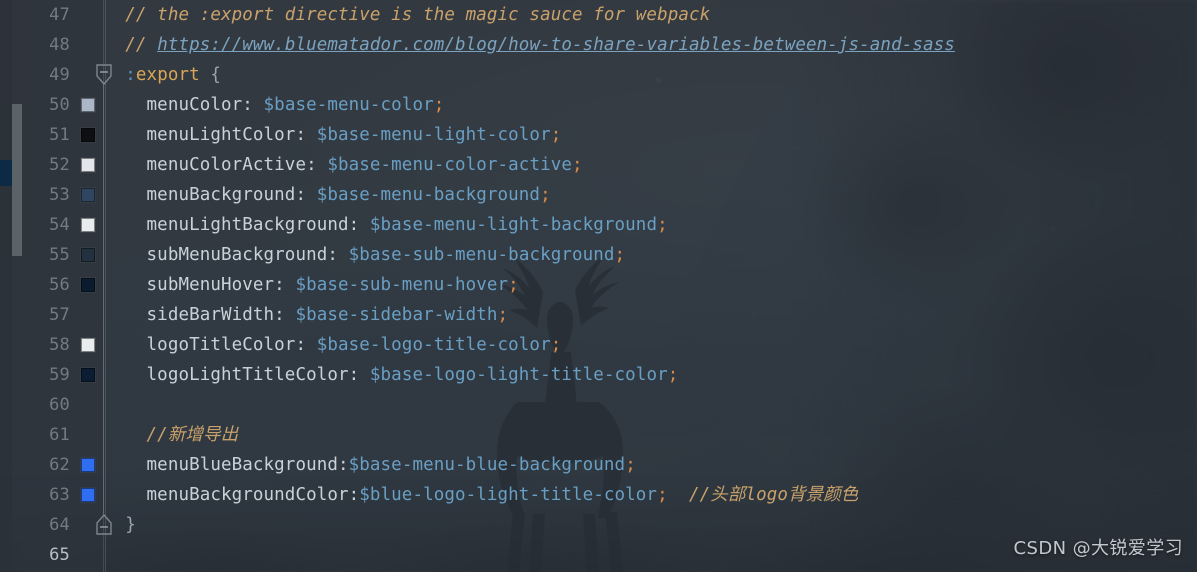 The height and width of the screenshot is (572, 1197). I want to click on gutter-row: 57, so click(62, 315).